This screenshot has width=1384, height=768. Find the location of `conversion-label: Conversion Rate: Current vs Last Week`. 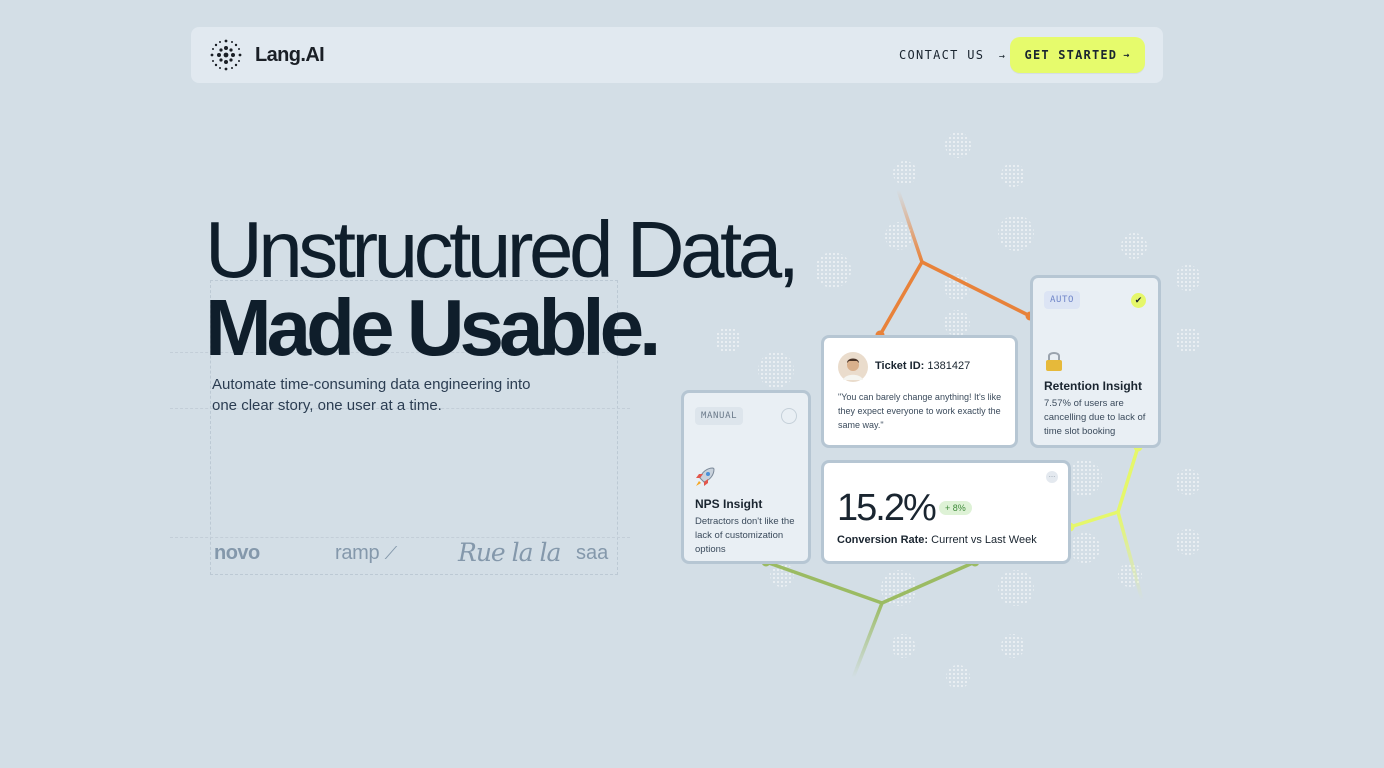

conversion-label: Conversion Rate: Current vs Last Week is located at coordinates (937, 540).